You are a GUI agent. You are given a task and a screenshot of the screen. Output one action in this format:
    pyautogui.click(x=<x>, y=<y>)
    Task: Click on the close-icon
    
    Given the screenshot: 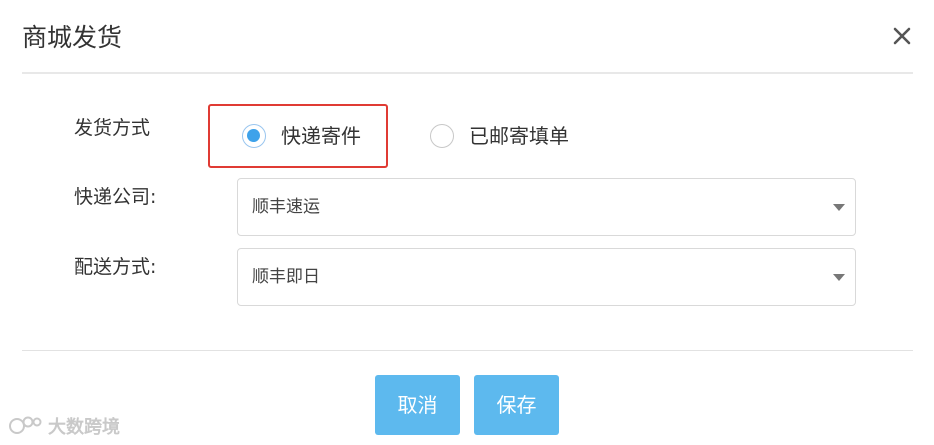 What is the action you would take?
    pyautogui.click(x=902, y=36)
    